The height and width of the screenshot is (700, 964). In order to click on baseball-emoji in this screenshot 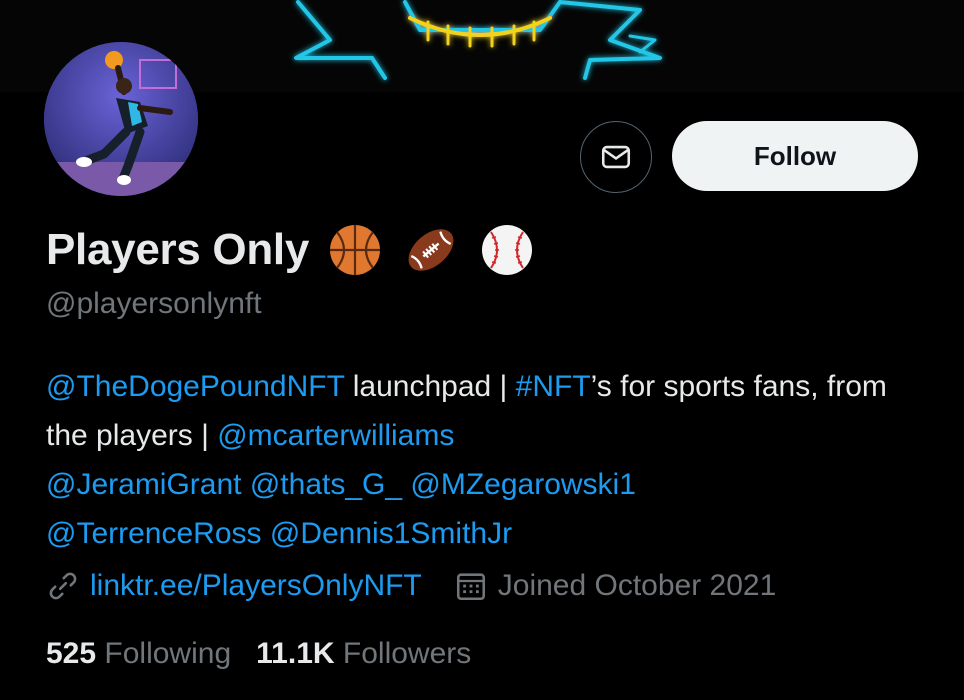, I will do `click(507, 250)`.